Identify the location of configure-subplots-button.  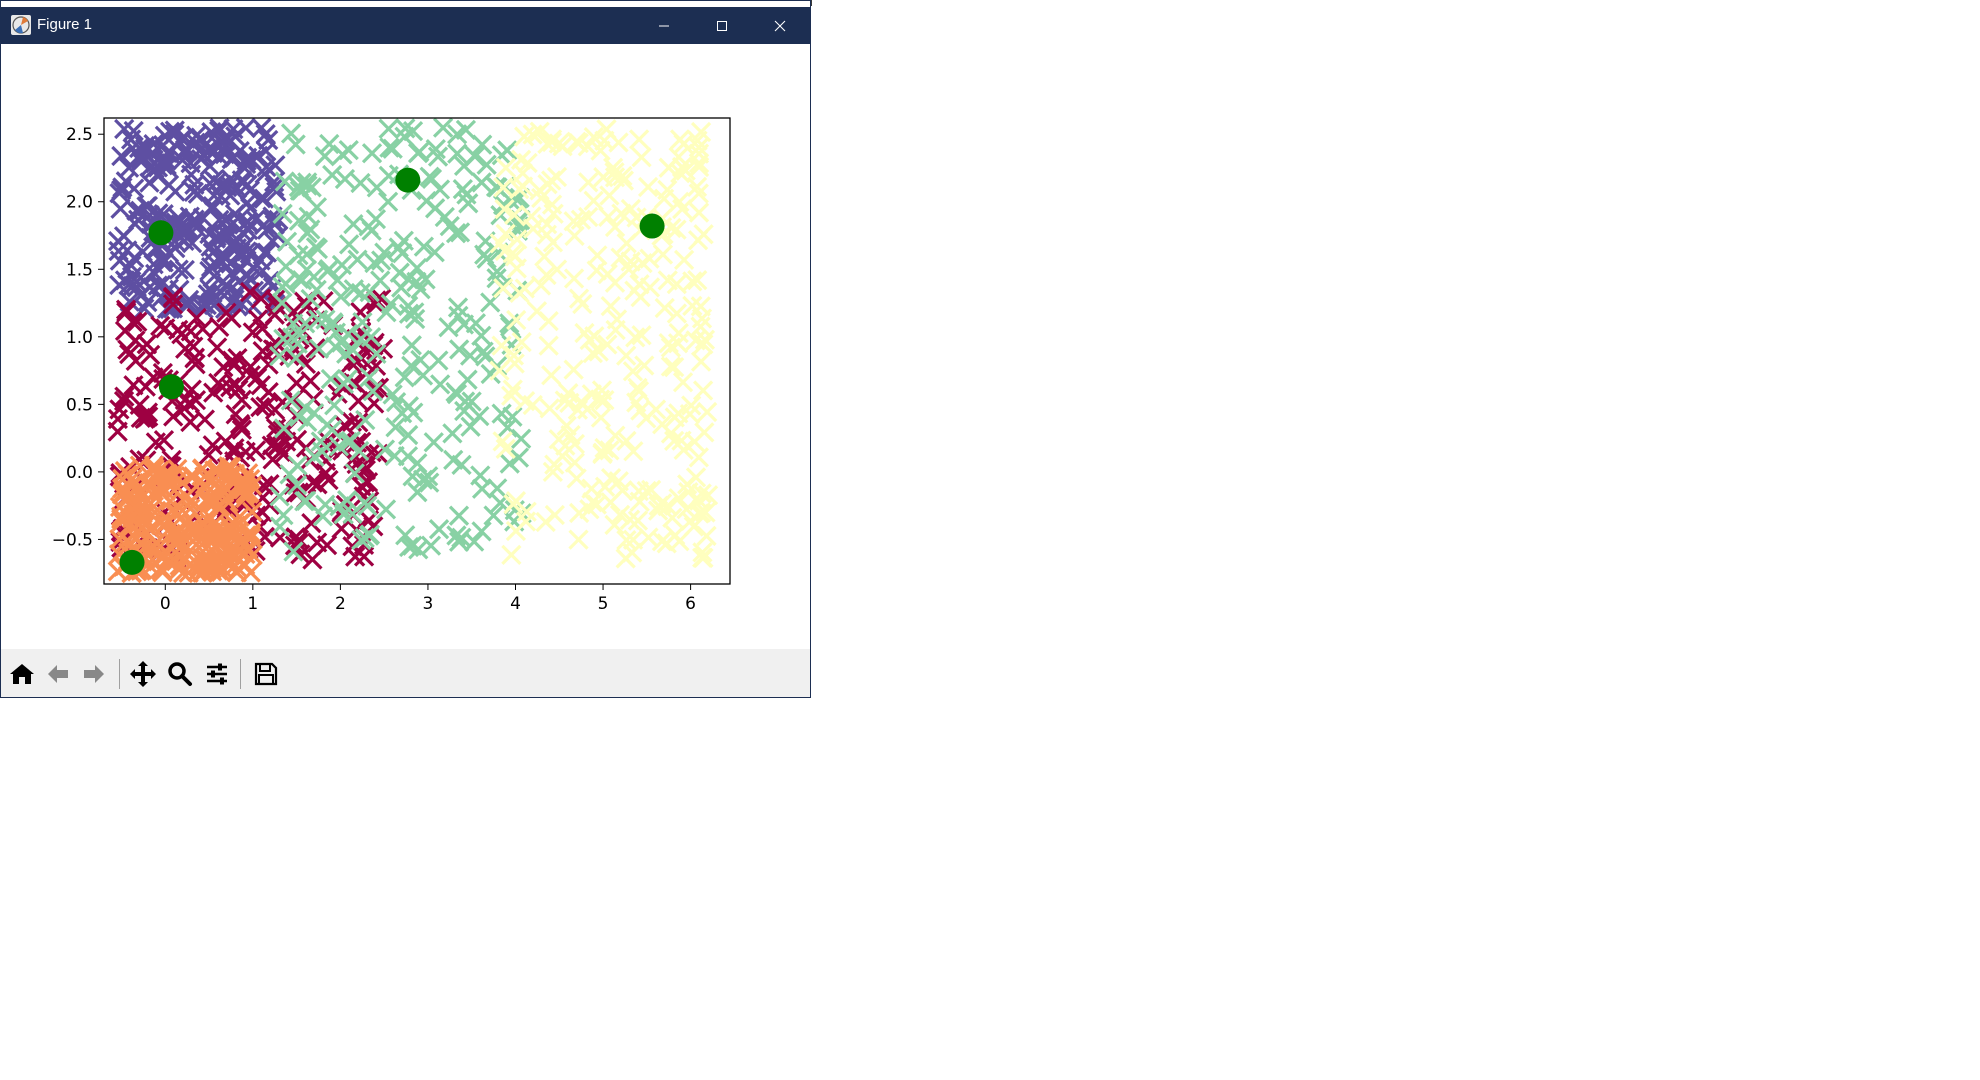
(217, 674).